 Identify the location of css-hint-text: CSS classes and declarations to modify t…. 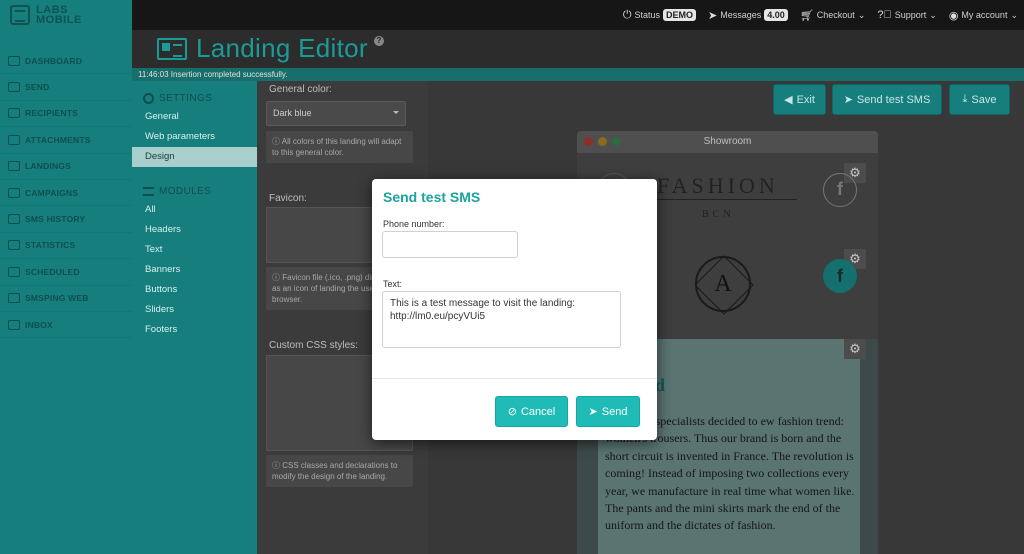
(335, 471).